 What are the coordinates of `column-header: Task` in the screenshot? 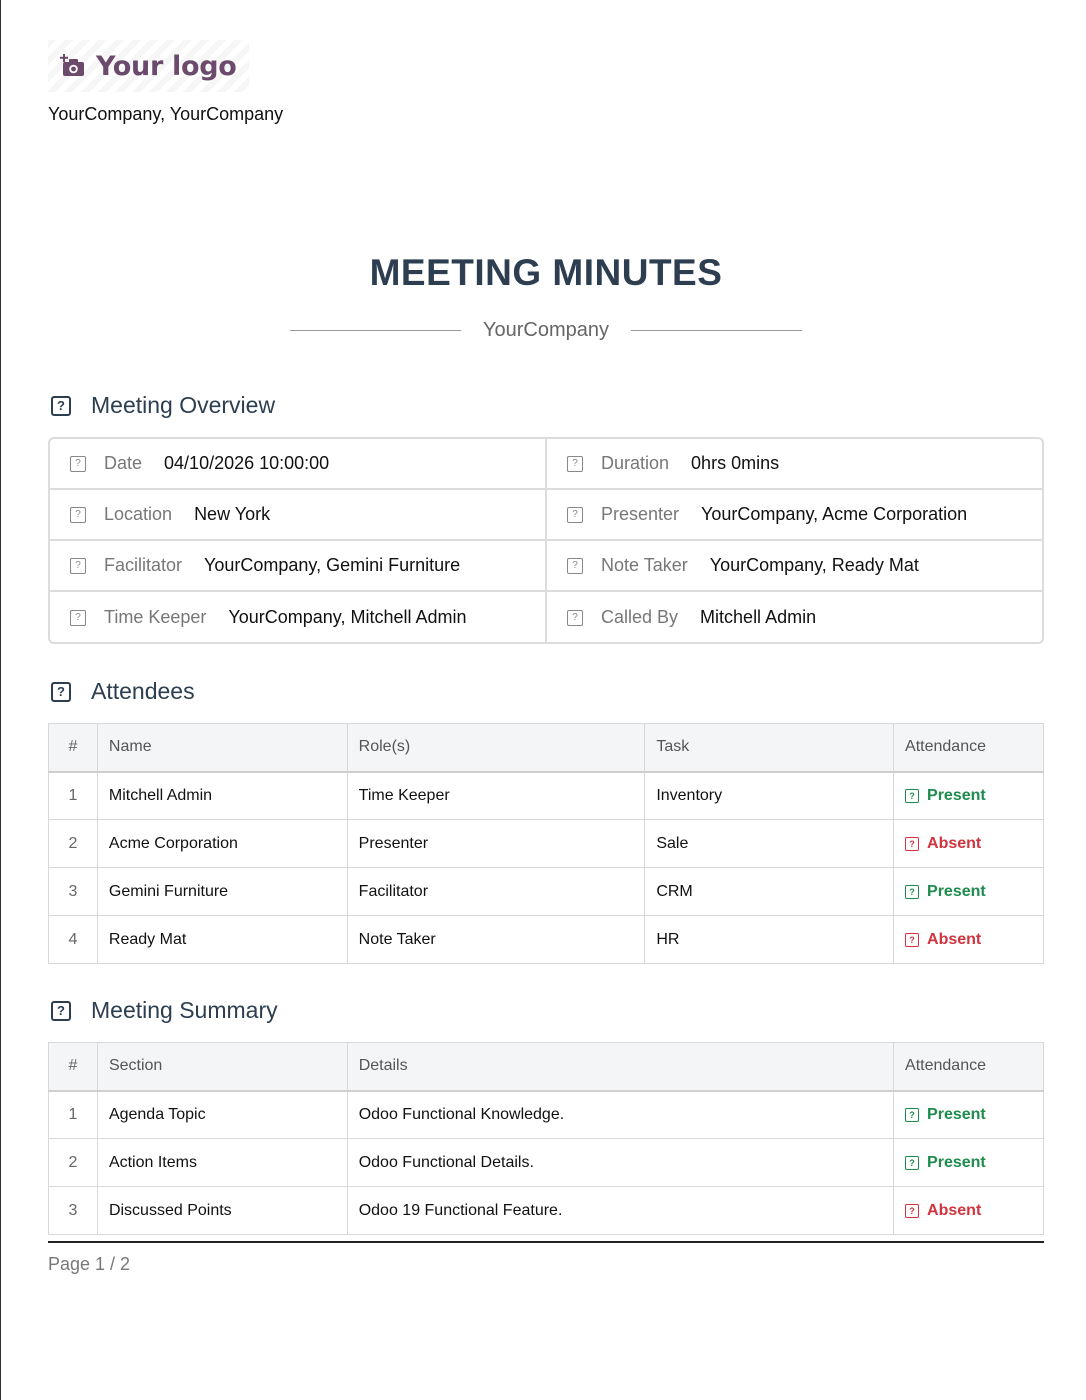 It's located at (769, 748).